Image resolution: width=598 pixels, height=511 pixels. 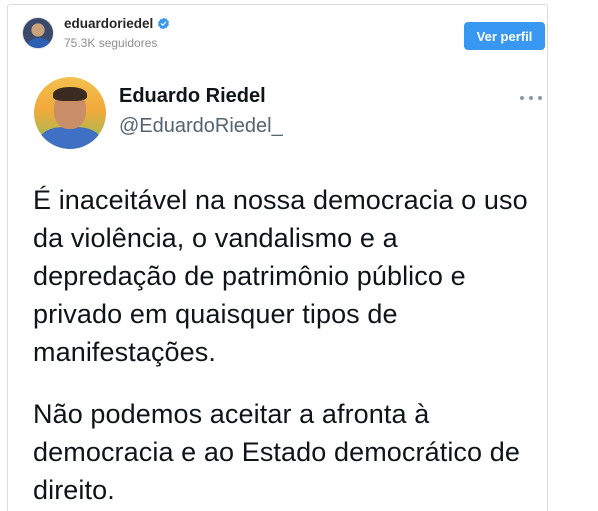 I want to click on tweet-avatar, so click(x=70, y=113).